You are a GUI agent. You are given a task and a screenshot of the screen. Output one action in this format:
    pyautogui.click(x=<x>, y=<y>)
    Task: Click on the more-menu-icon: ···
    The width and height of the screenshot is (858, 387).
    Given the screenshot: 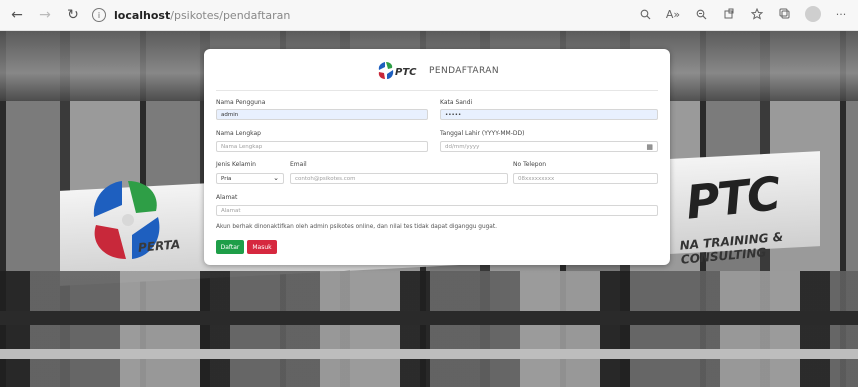 What is the action you would take?
    pyautogui.click(x=841, y=14)
    